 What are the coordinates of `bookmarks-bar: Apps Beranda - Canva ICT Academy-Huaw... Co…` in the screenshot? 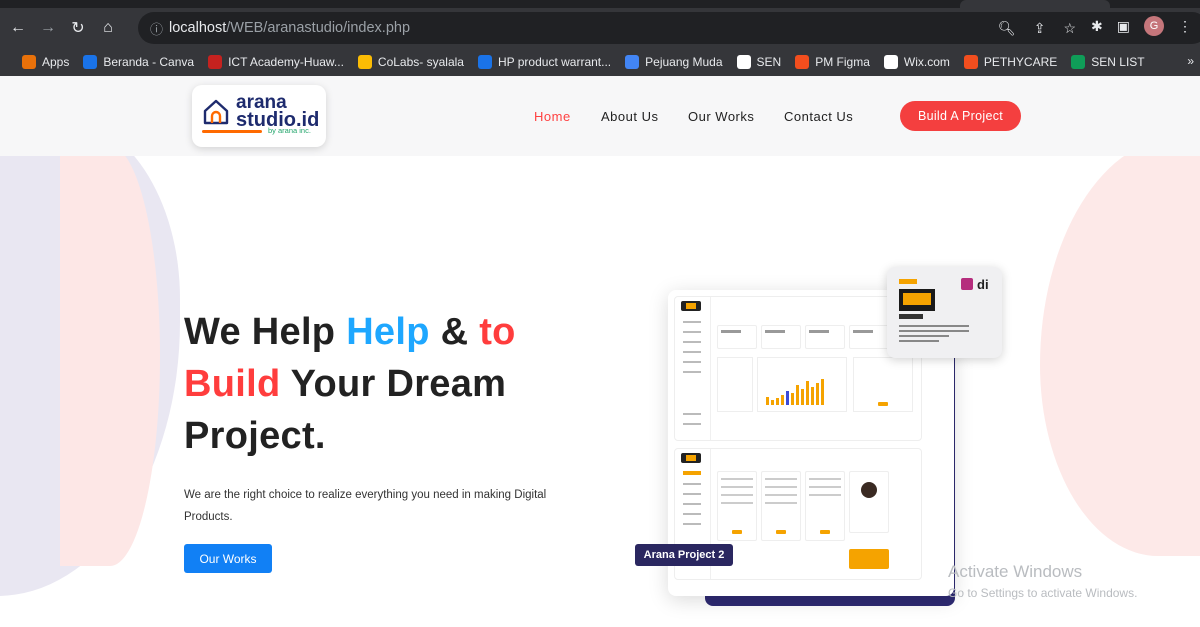 It's located at (600, 62).